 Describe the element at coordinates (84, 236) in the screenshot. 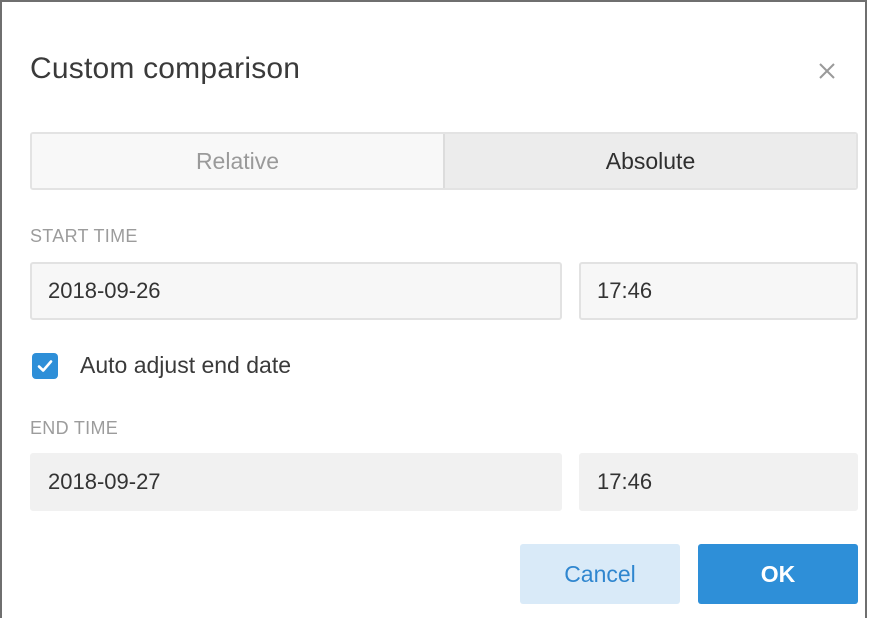

I see `start-time-label: START TIME` at that location.